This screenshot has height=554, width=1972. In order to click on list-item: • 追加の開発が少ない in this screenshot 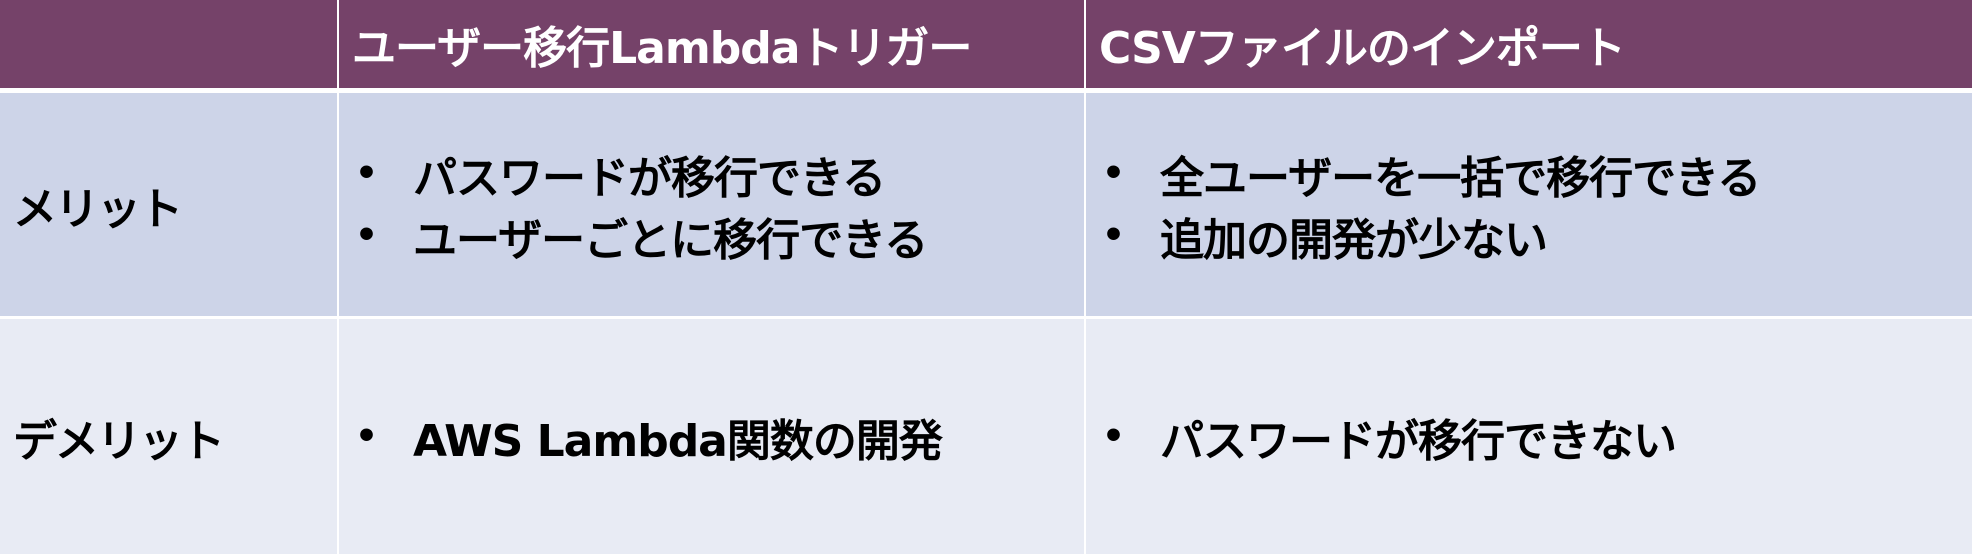, I will do `click(1430, 236)`.